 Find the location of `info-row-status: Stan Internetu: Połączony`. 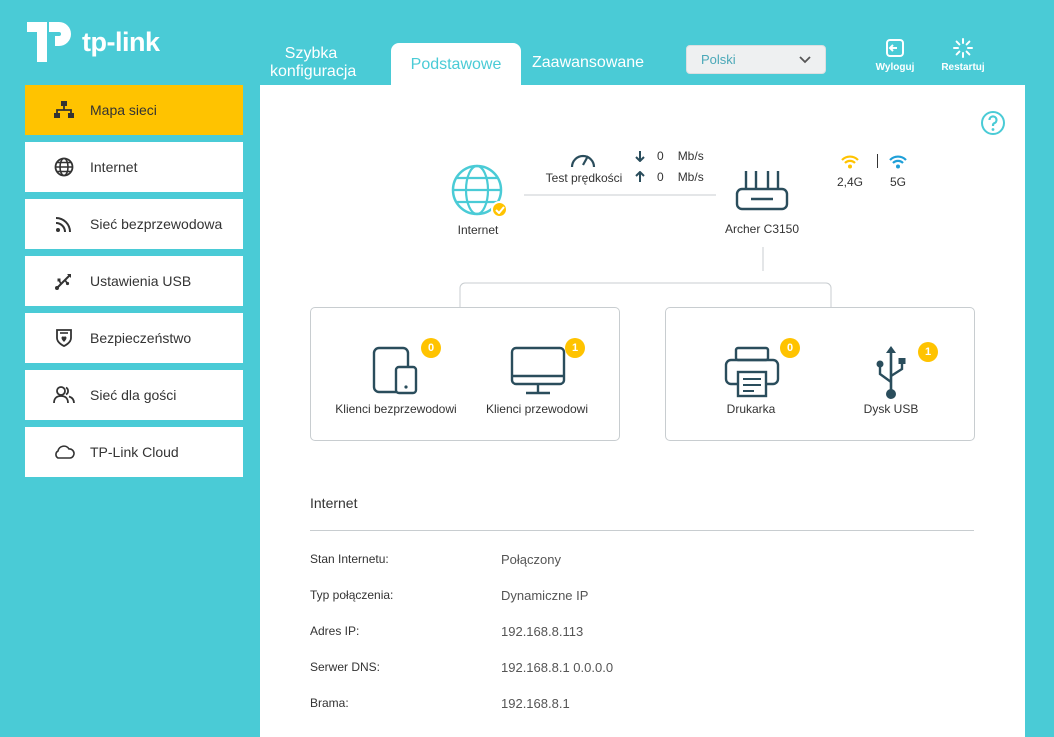

info-row-status: Stan Internetu: Połączony is located at coordinates (640, 559).